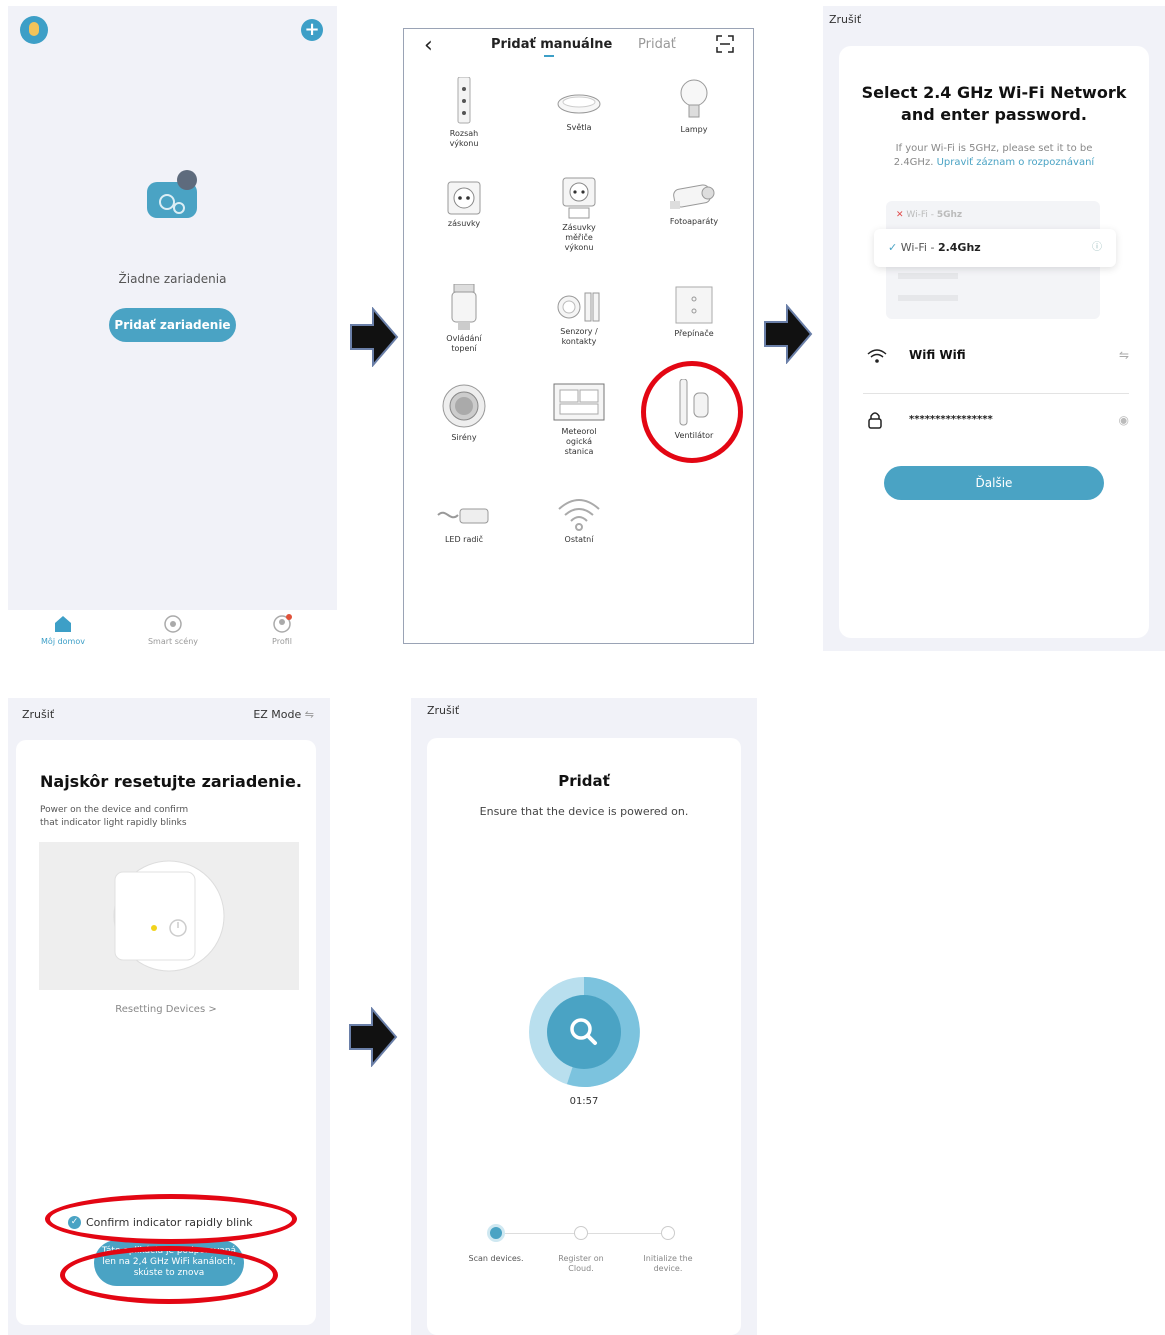 This screenshot has width=1165, height=1335. What do you see at coordinates (581, 1263) in the screenshot?
I see `step-register-label: Register on Cloud.` at bounding box center [581, 1263].